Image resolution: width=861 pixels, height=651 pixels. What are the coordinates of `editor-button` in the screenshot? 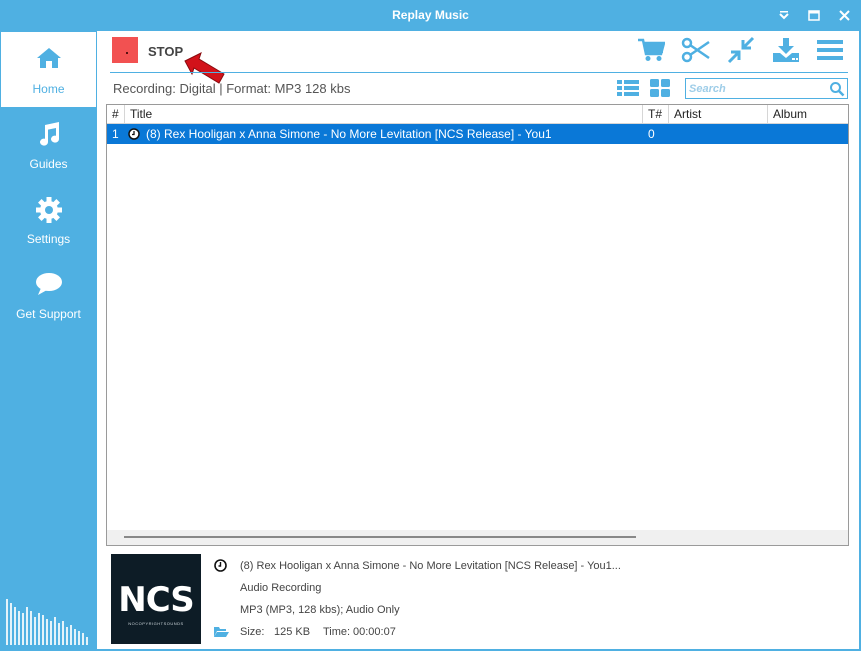 It's located at (696, 50).